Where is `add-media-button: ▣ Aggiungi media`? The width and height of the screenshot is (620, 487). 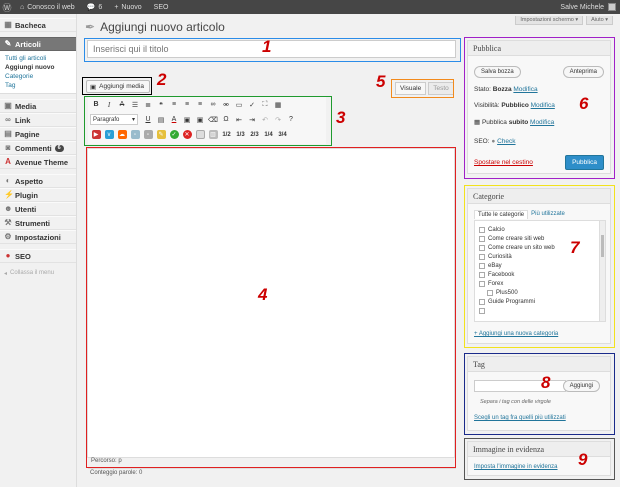
add-media-button: ▣ Aggiungi media is located at coordinates (118, 86).